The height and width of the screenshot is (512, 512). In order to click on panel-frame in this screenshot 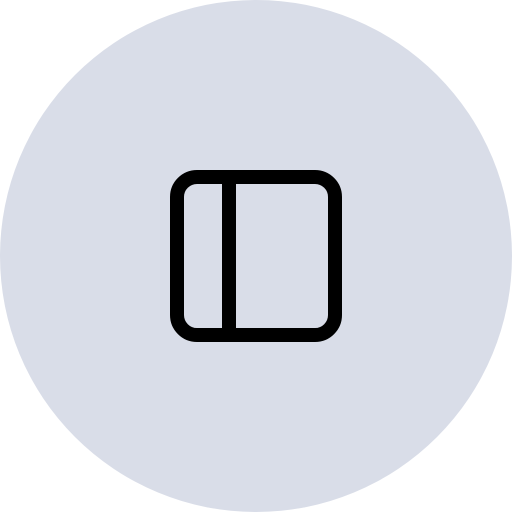, I will do `click(256, 256)`.